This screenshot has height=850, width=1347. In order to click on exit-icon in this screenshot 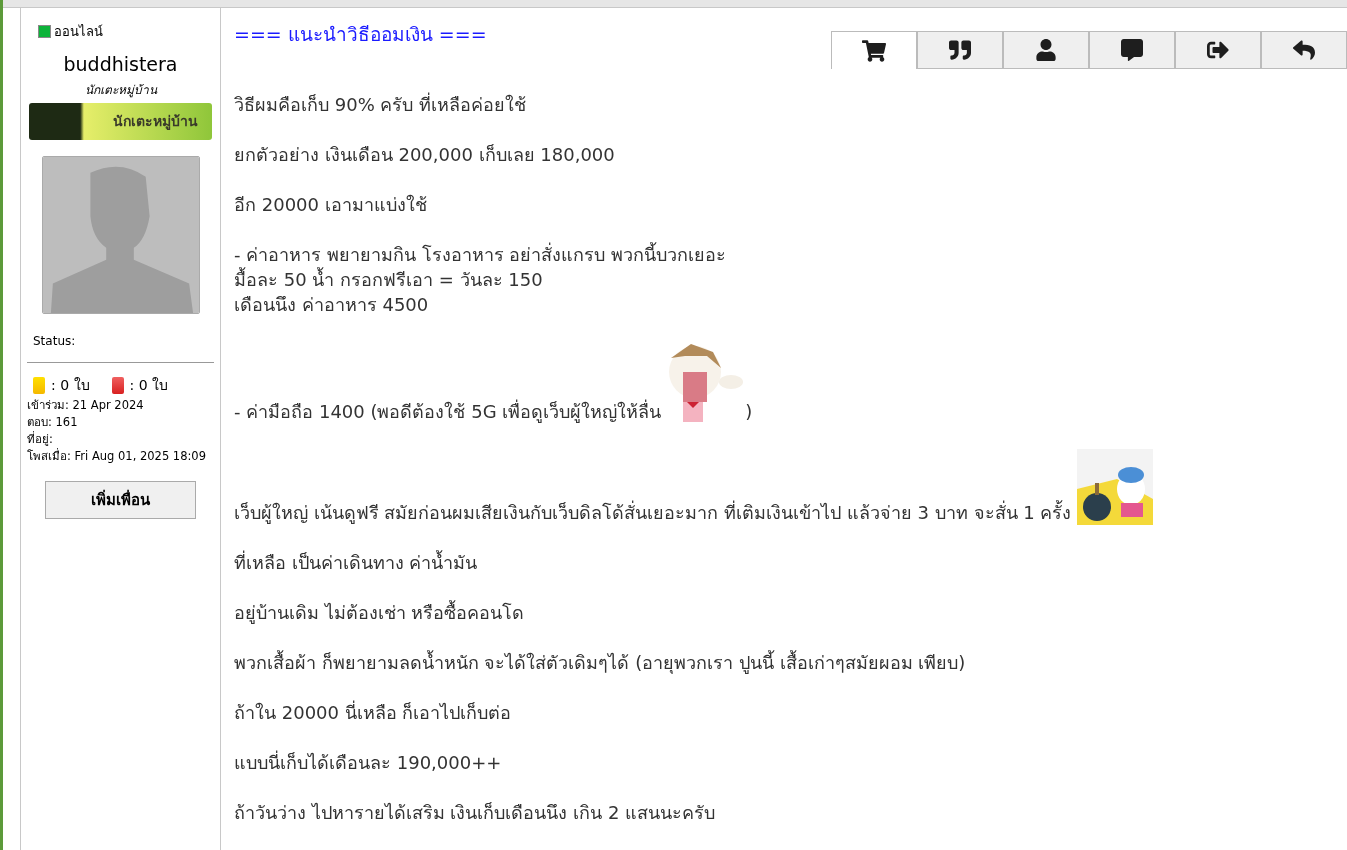, I will do `click(1218, 50)`.